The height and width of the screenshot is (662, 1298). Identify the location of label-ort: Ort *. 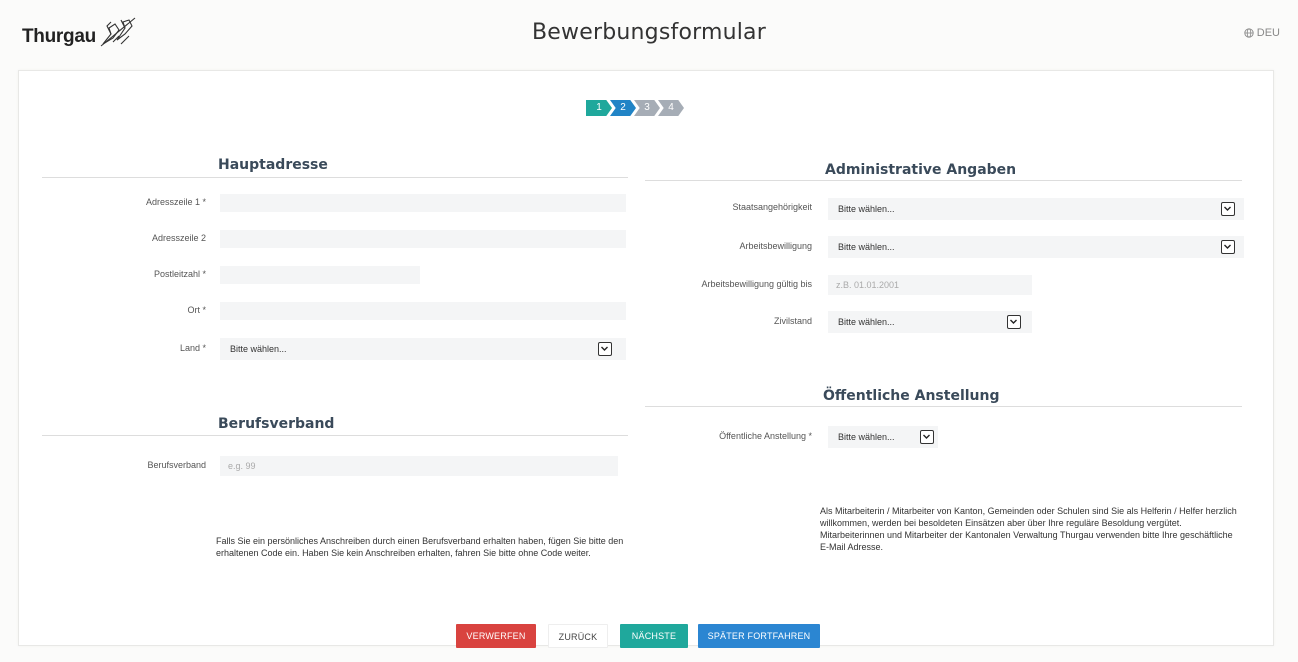
(196, 310).